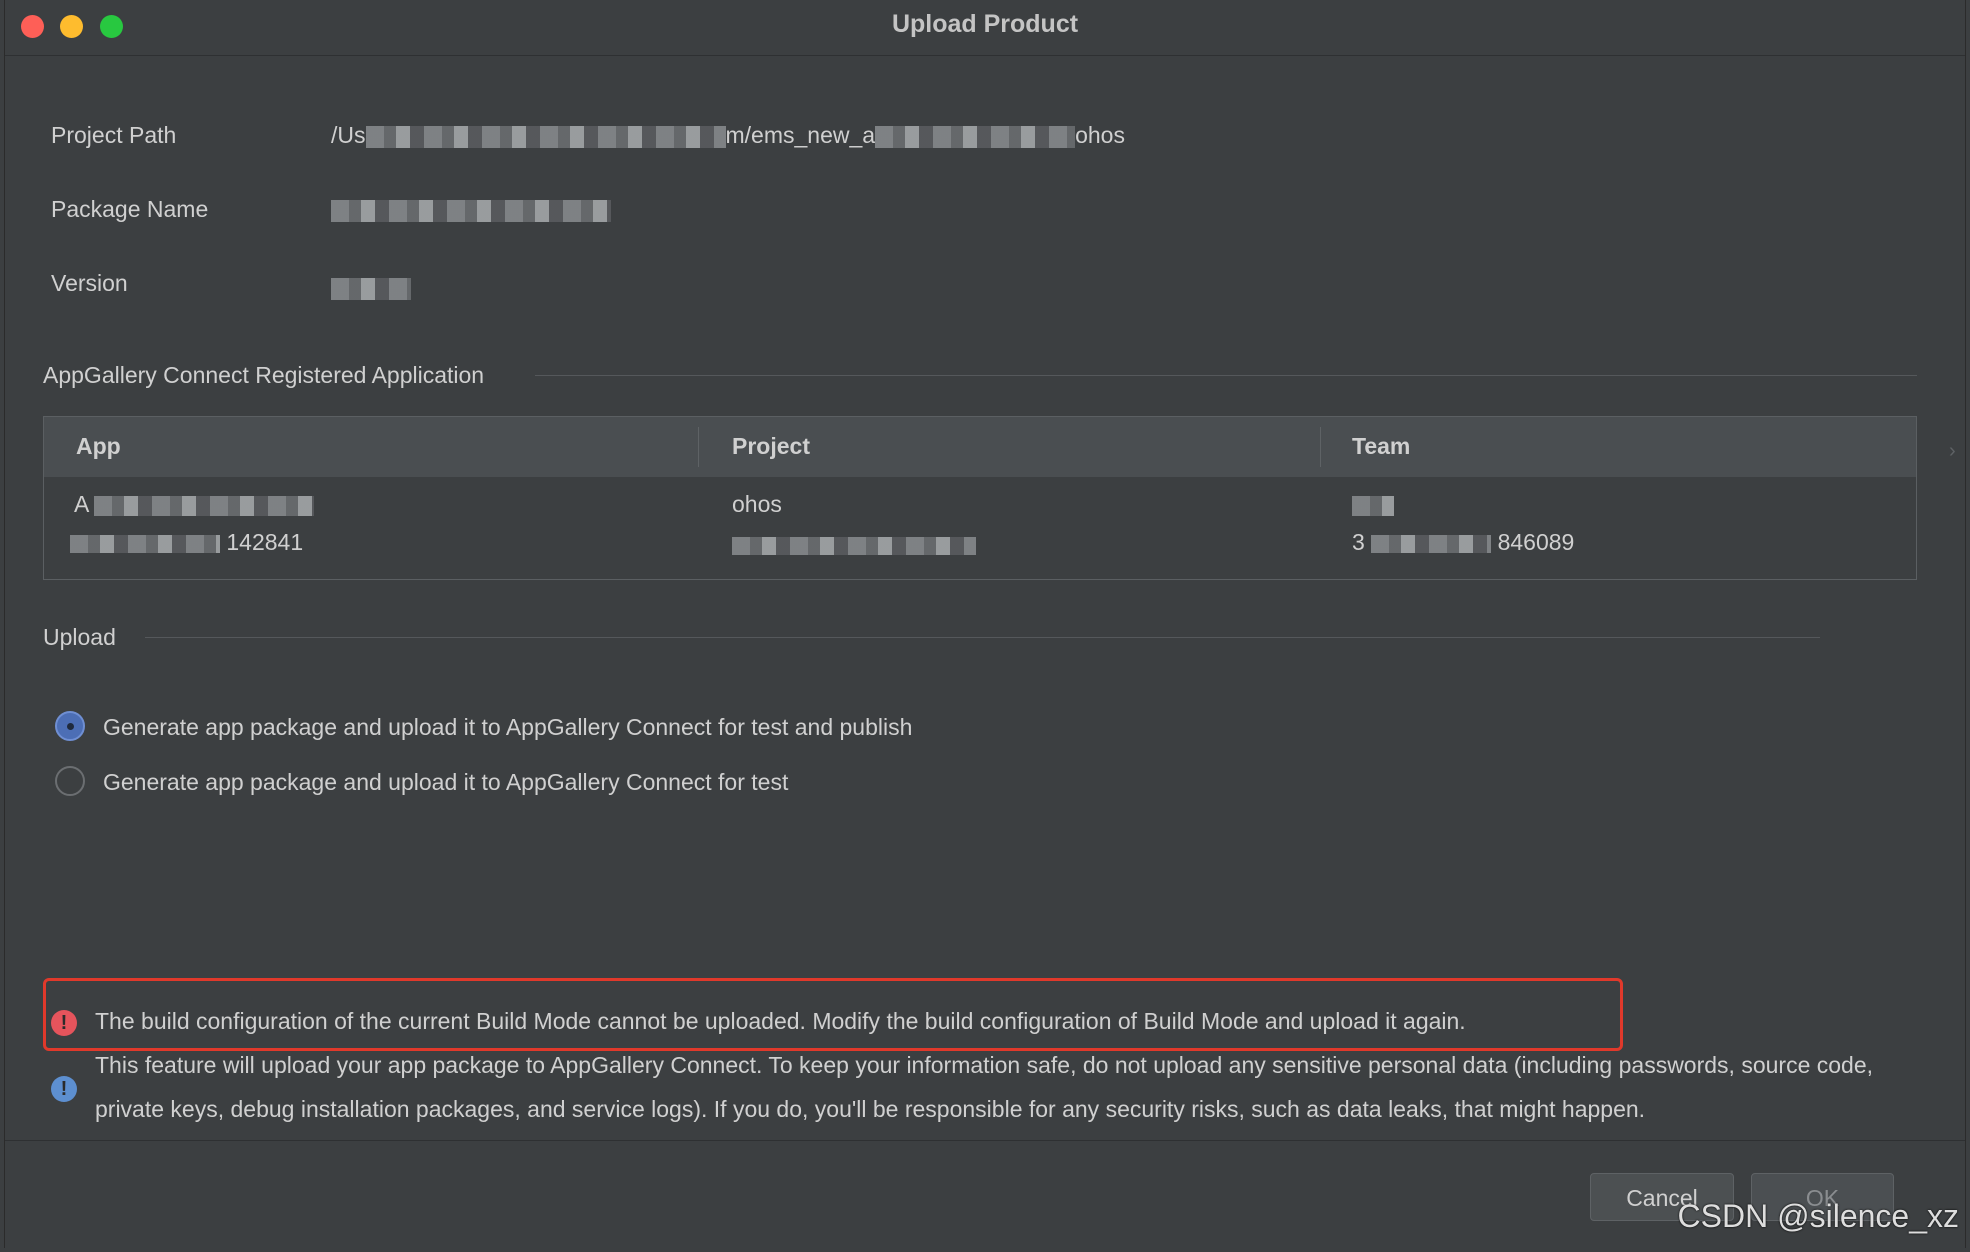 Image resolution: width=1970 pixels, height=1252 pixels. Describe the element at coordinates (980, 528) in the screenshot. I see `table-row: A 142841 ohos 3 846089` at that location.